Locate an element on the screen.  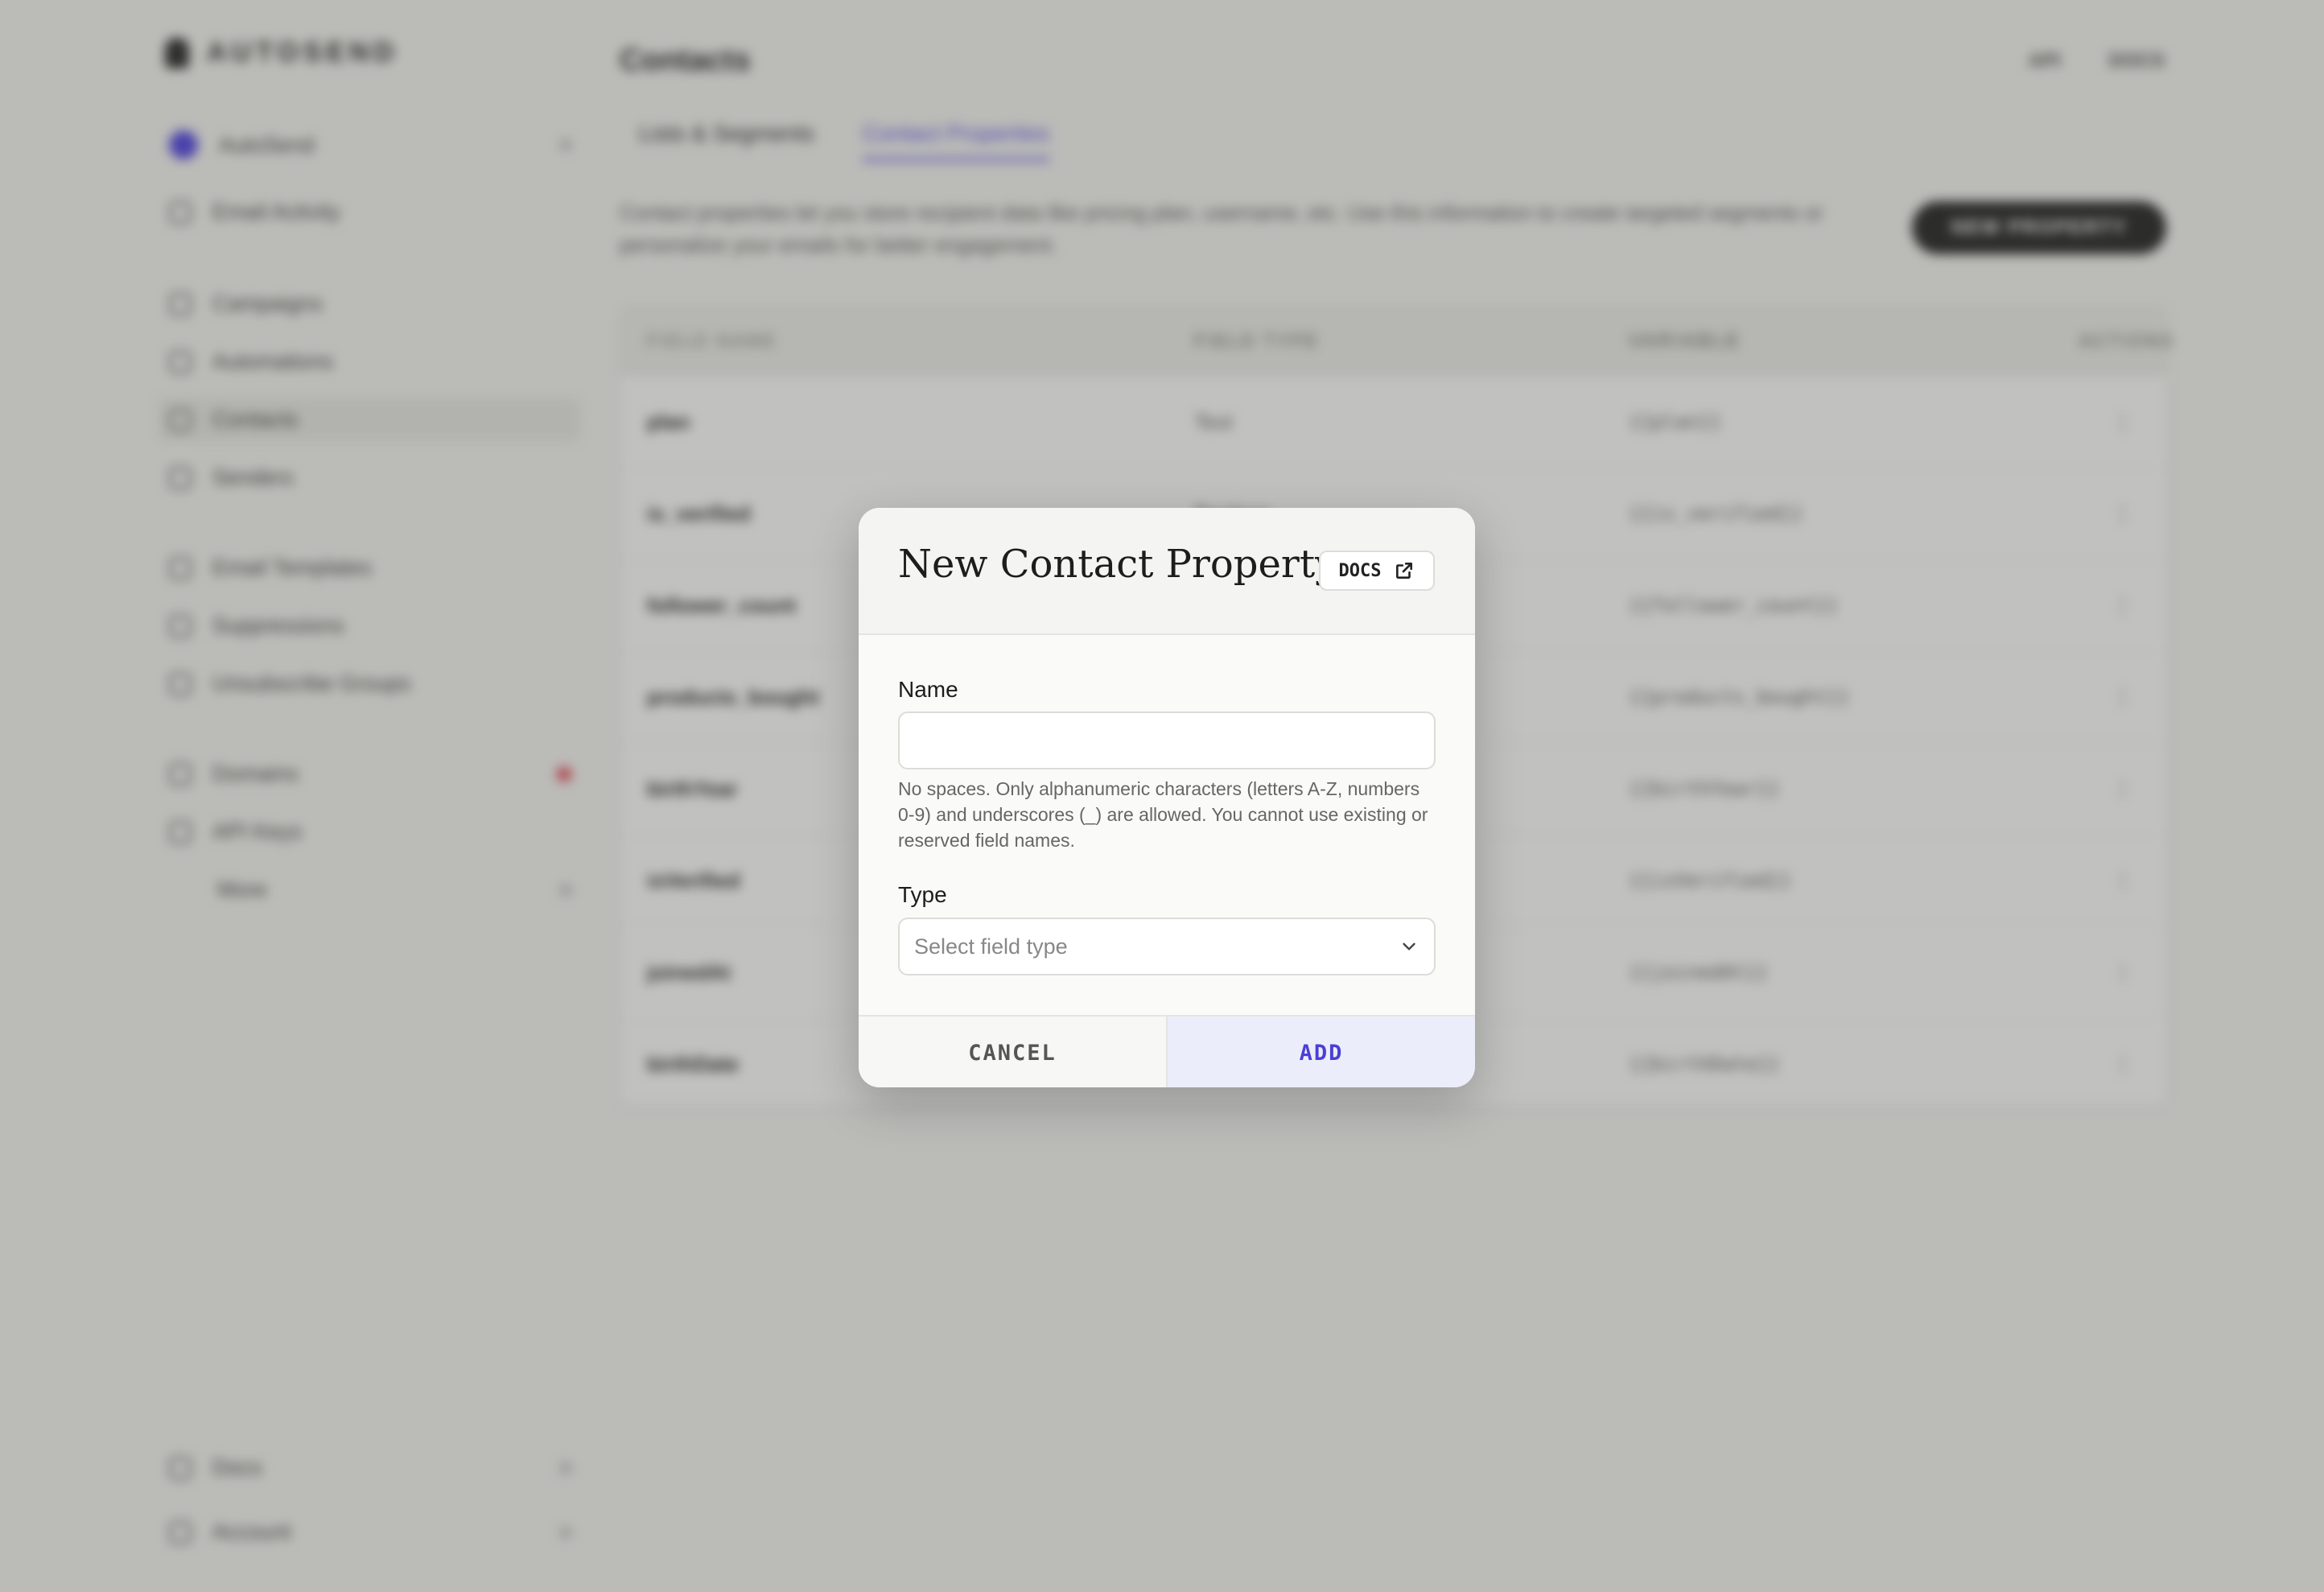
type-select-placeholder: Select field type is located at coordinates (991, 946).